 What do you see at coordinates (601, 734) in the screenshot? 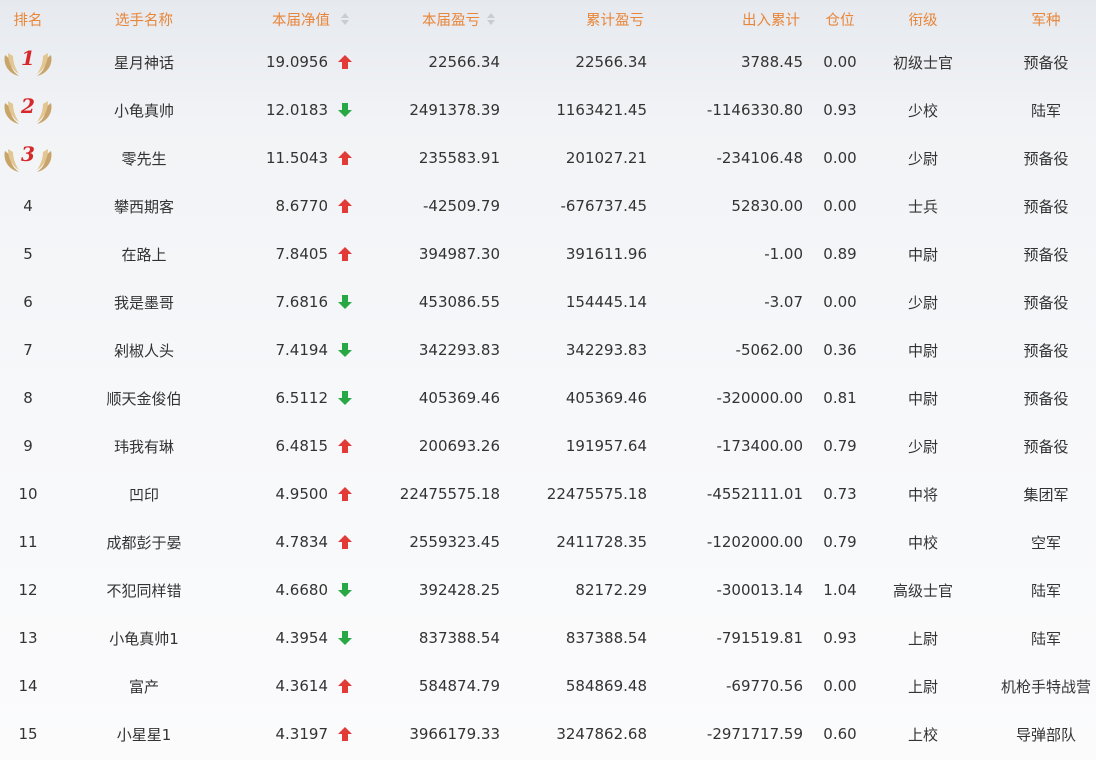
I see `cumulative-pnl: 3247862.68` at bounding box center [601, 734].